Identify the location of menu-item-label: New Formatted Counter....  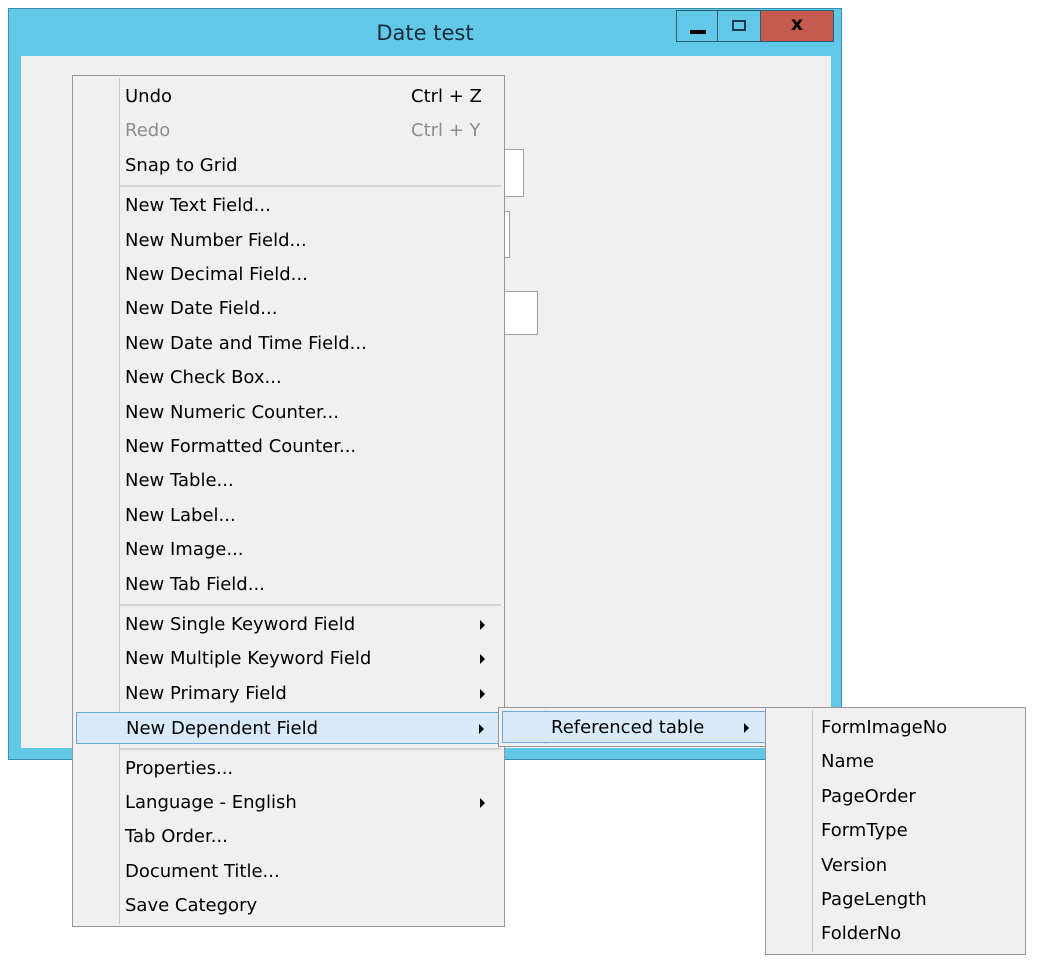
(241, 446).